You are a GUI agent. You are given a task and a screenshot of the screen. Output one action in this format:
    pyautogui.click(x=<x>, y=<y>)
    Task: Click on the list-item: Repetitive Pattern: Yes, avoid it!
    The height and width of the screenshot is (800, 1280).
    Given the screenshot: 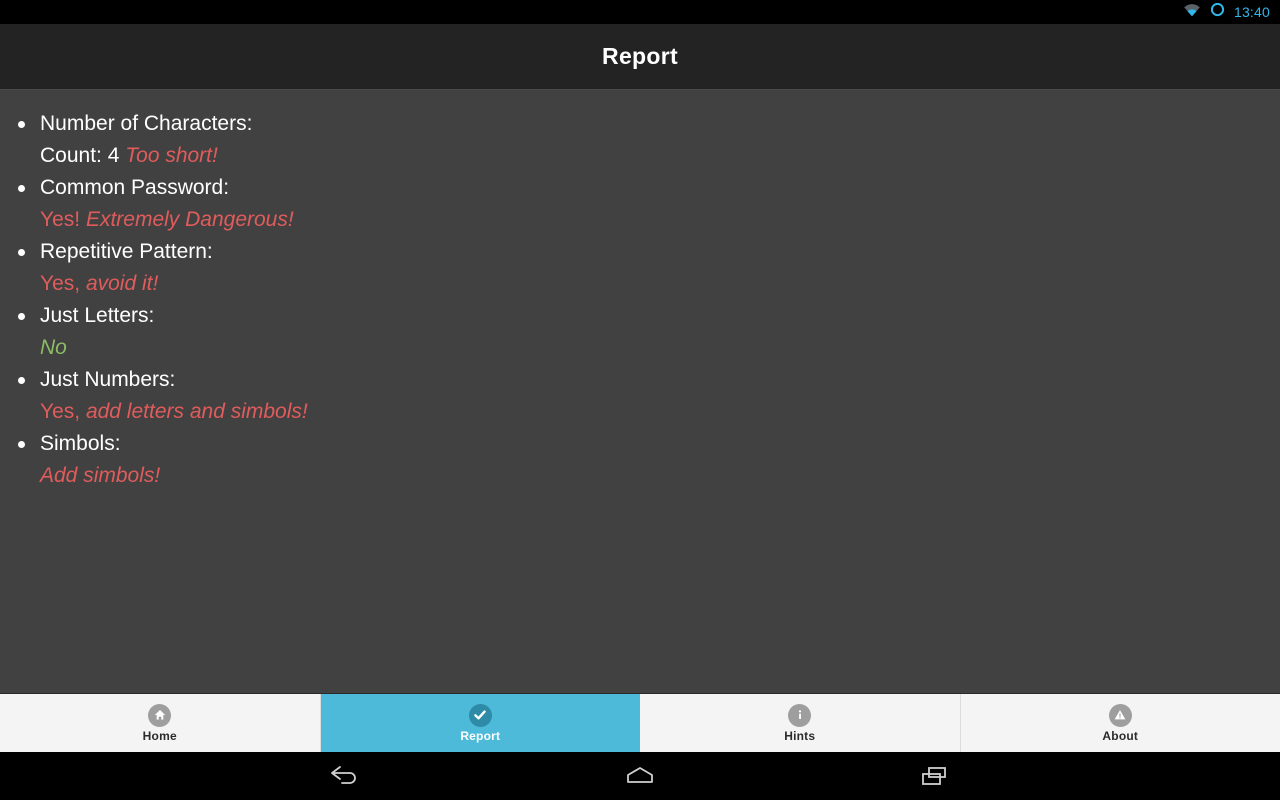 What is the action you would take?
    pyautogui.click(x=640, y=268)
    